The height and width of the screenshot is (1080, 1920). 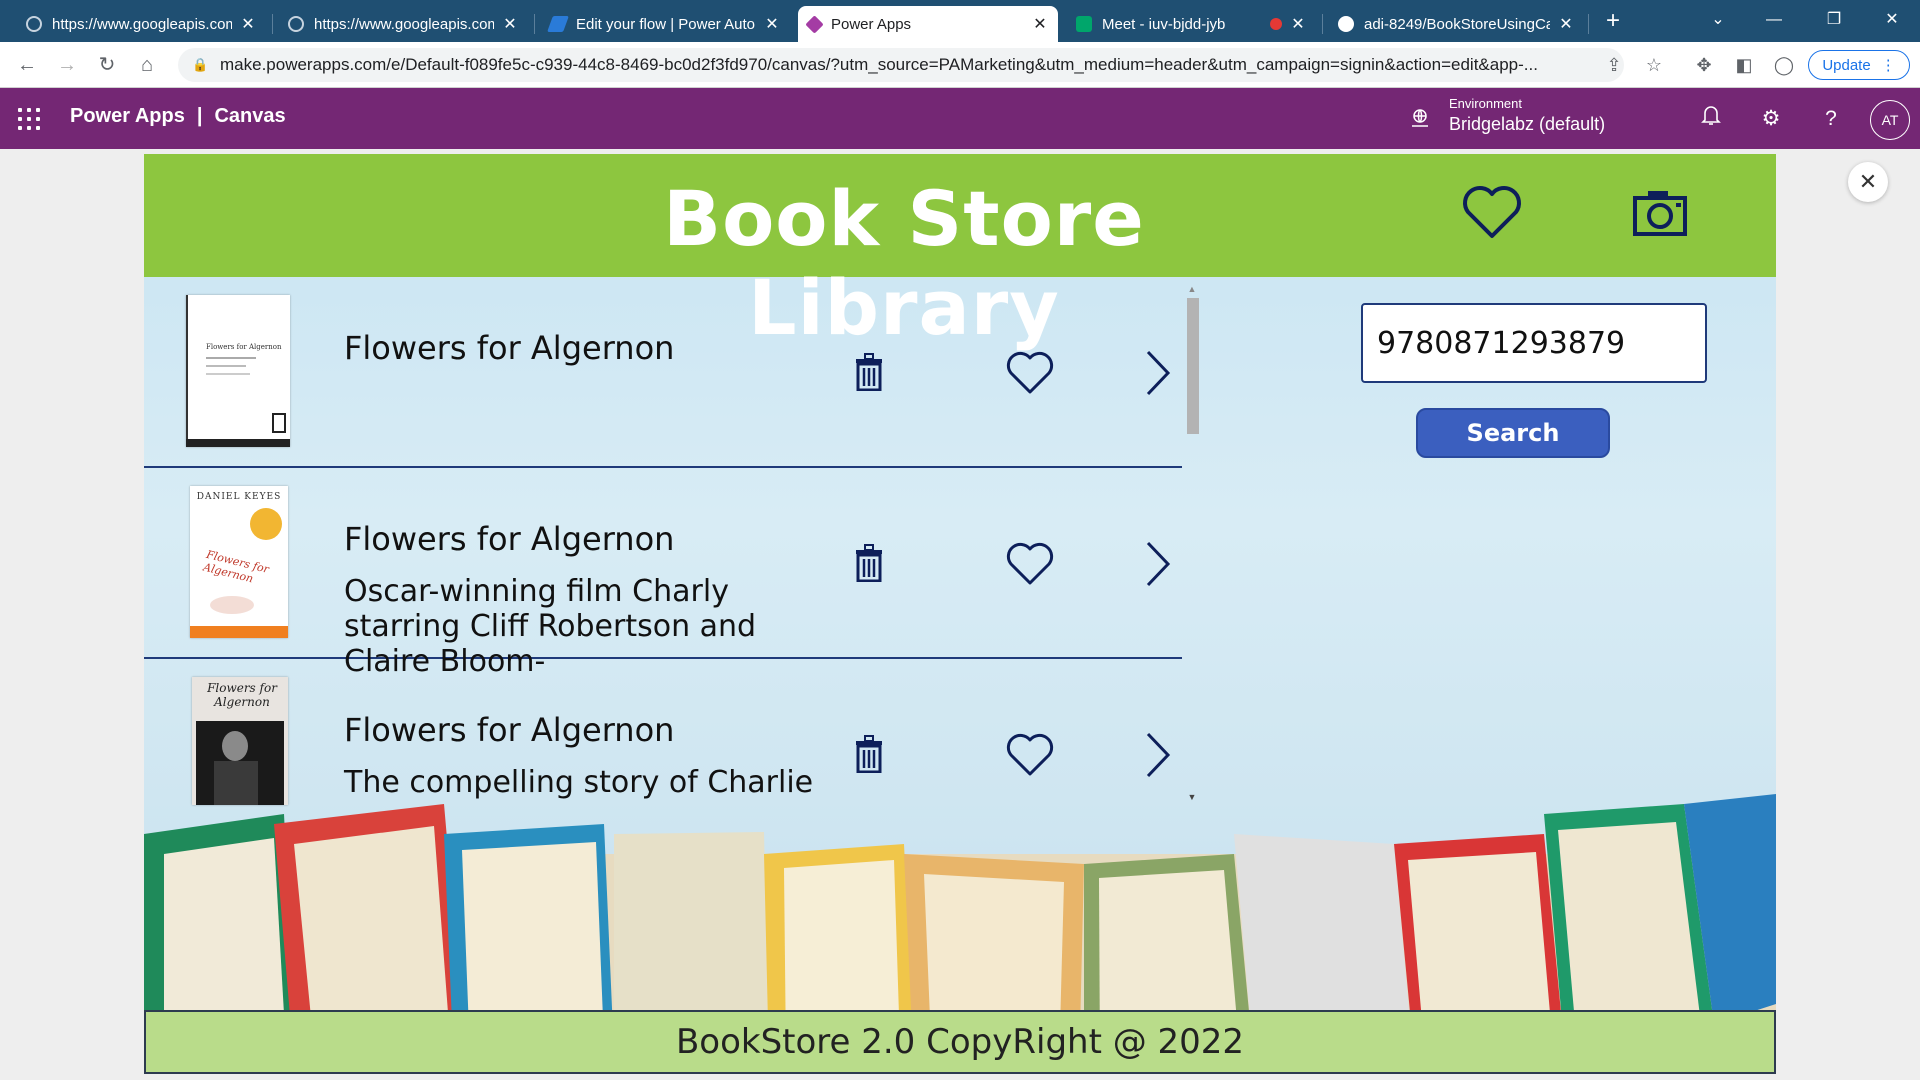 I want to click on favorites-heart-icon, so click(x=1492, y=212).